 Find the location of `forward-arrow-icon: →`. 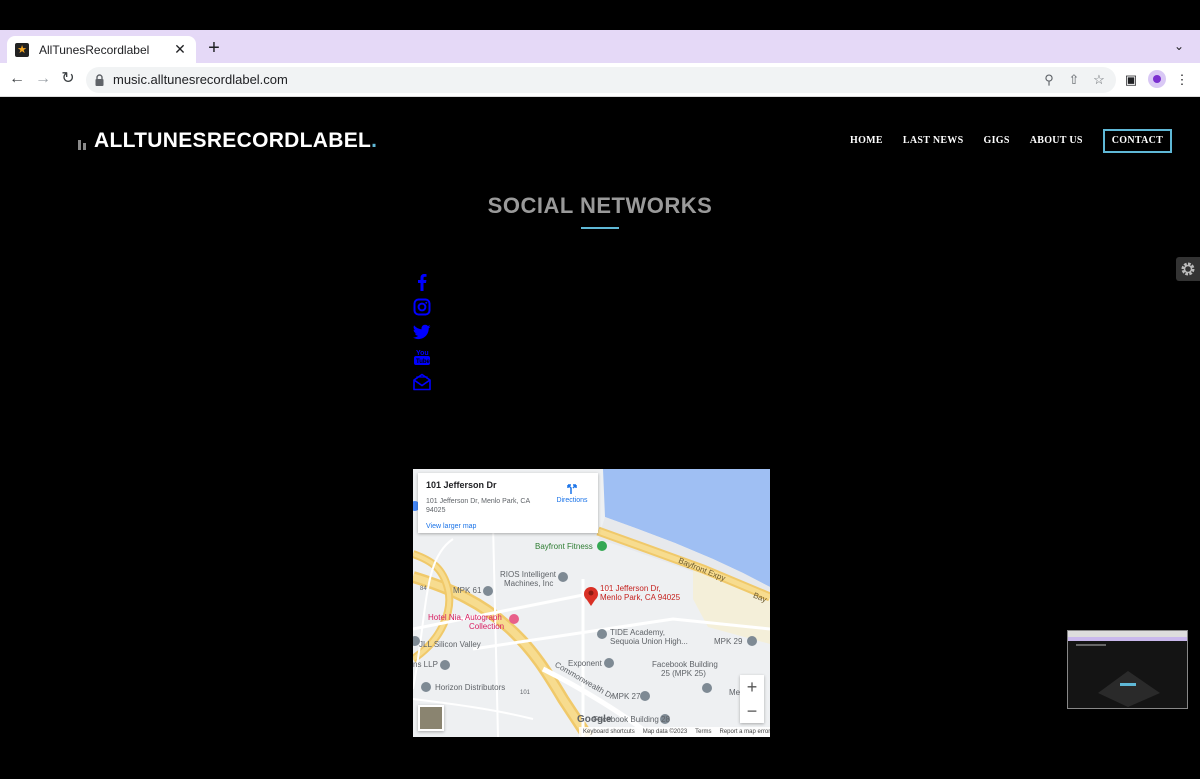

forward-arrow-icon: → is located at coordinates (43, 79).